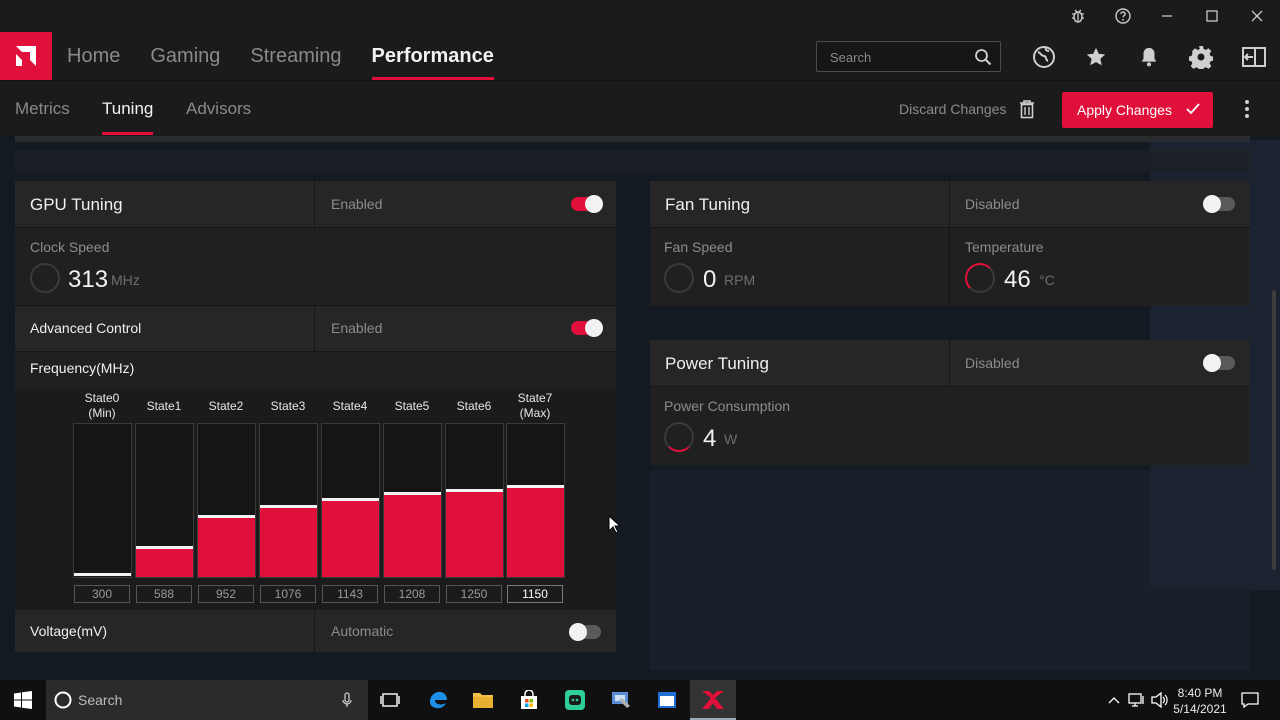 The height and width of the screenshot is (720, 1280). What do you see at coordinates (983, 59) in the screenshot?
I see `search-icon` at bounding box center [983, 59].